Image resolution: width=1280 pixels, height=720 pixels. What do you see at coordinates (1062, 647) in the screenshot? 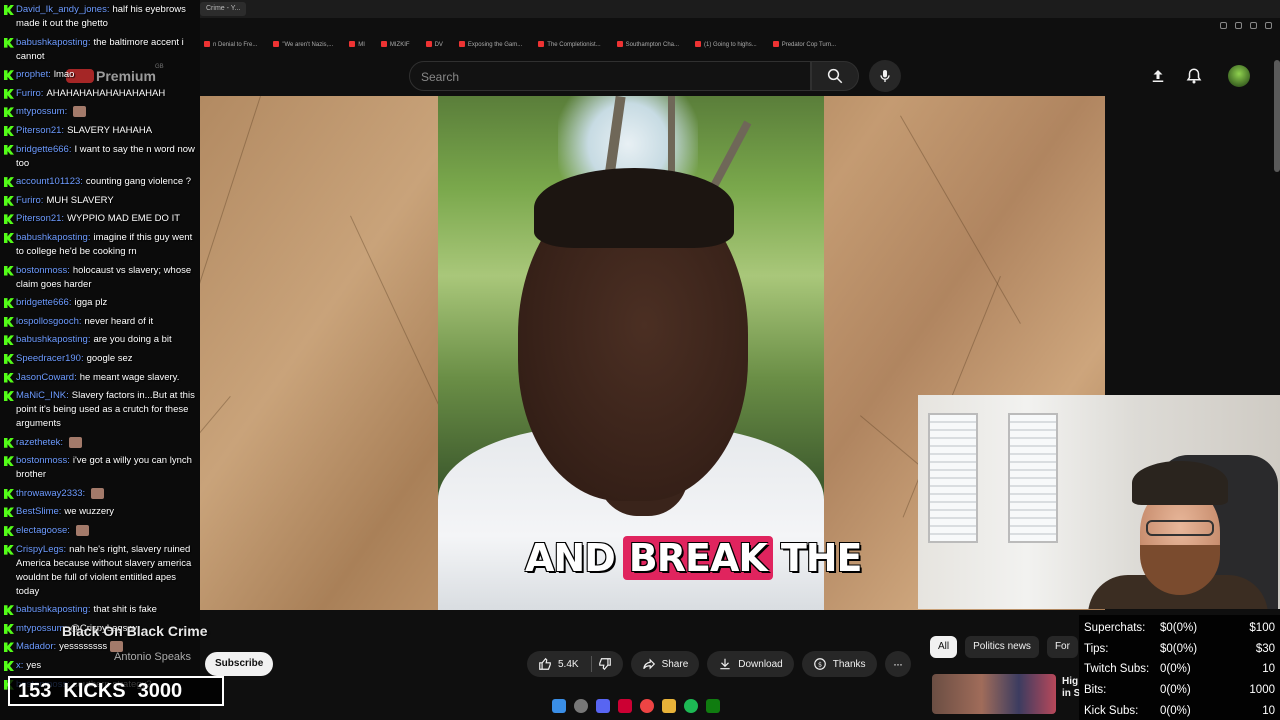
I see `chip-for: For` at bounding box center [1062, 647].